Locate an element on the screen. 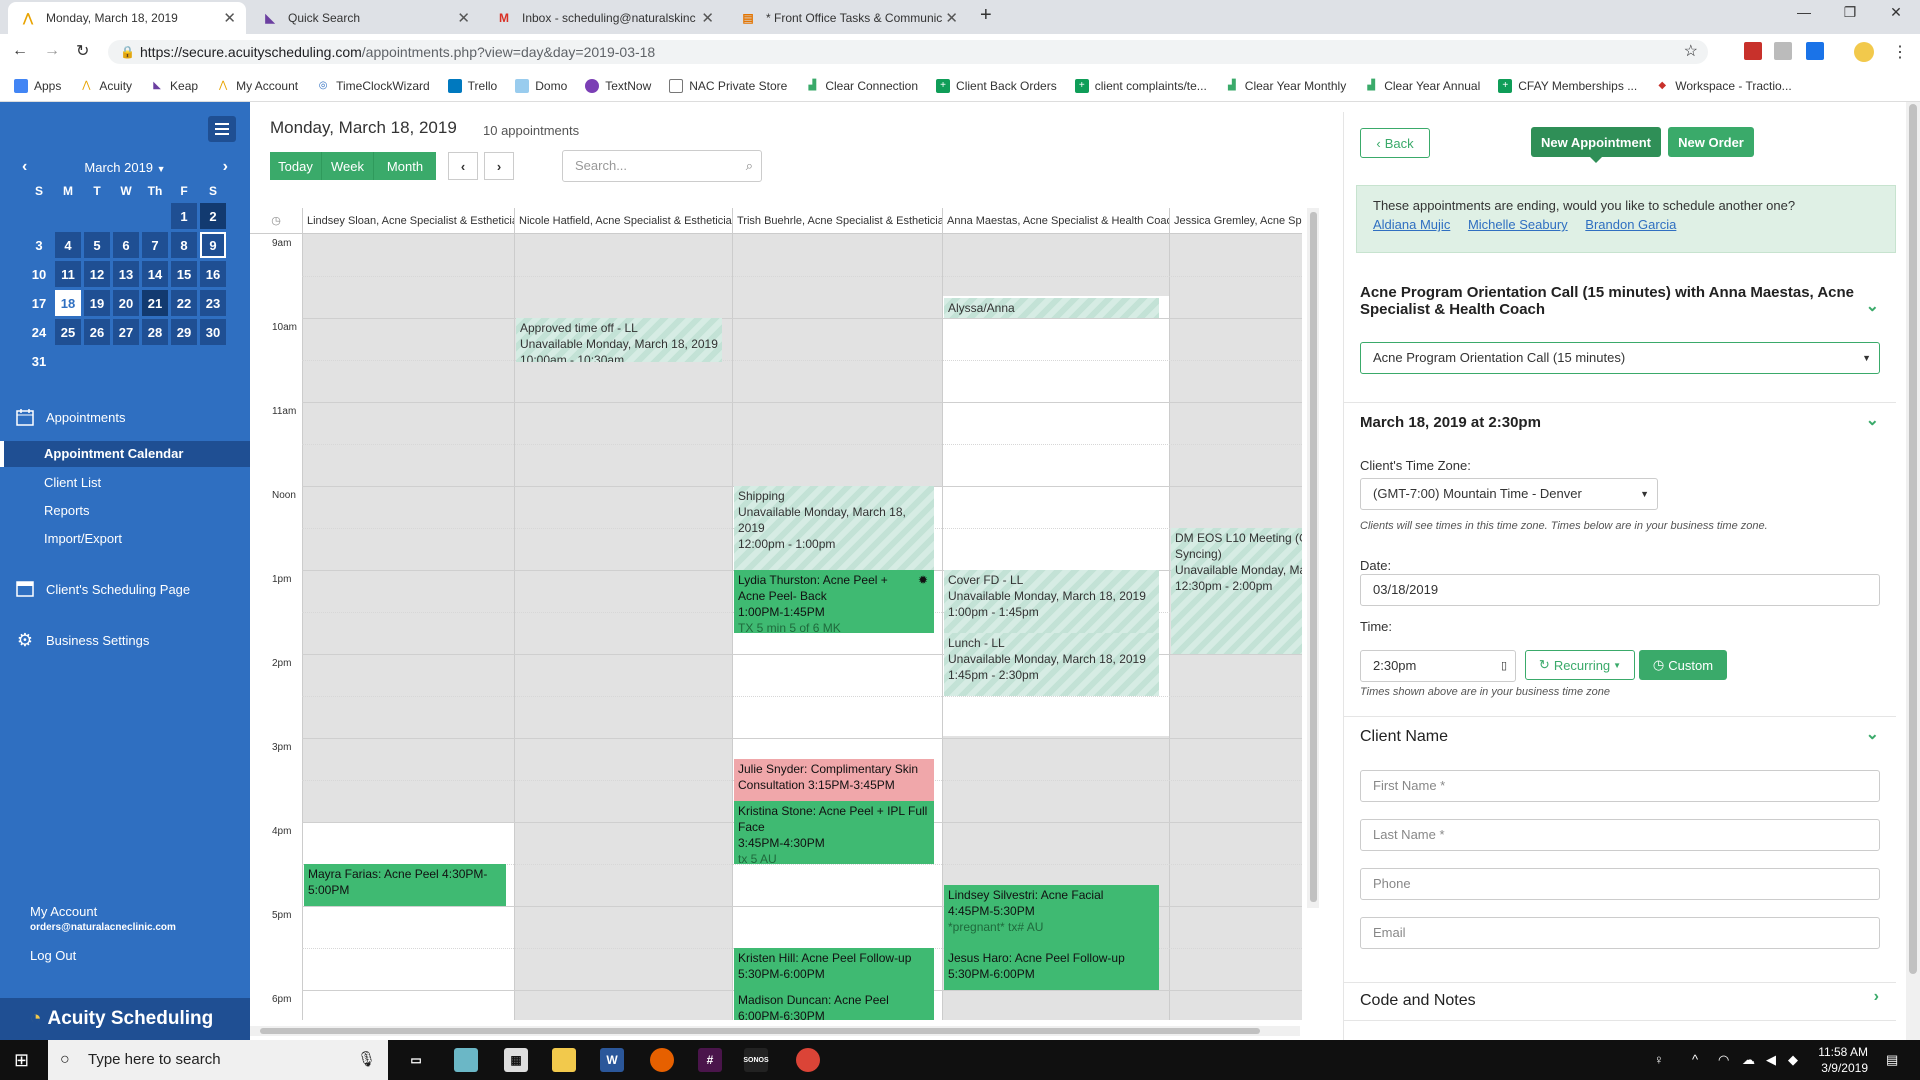 Image resolution: width=1920 pixels, height=1080 pixels. bookmark-item: Trello is located at coordinates (472, 85).